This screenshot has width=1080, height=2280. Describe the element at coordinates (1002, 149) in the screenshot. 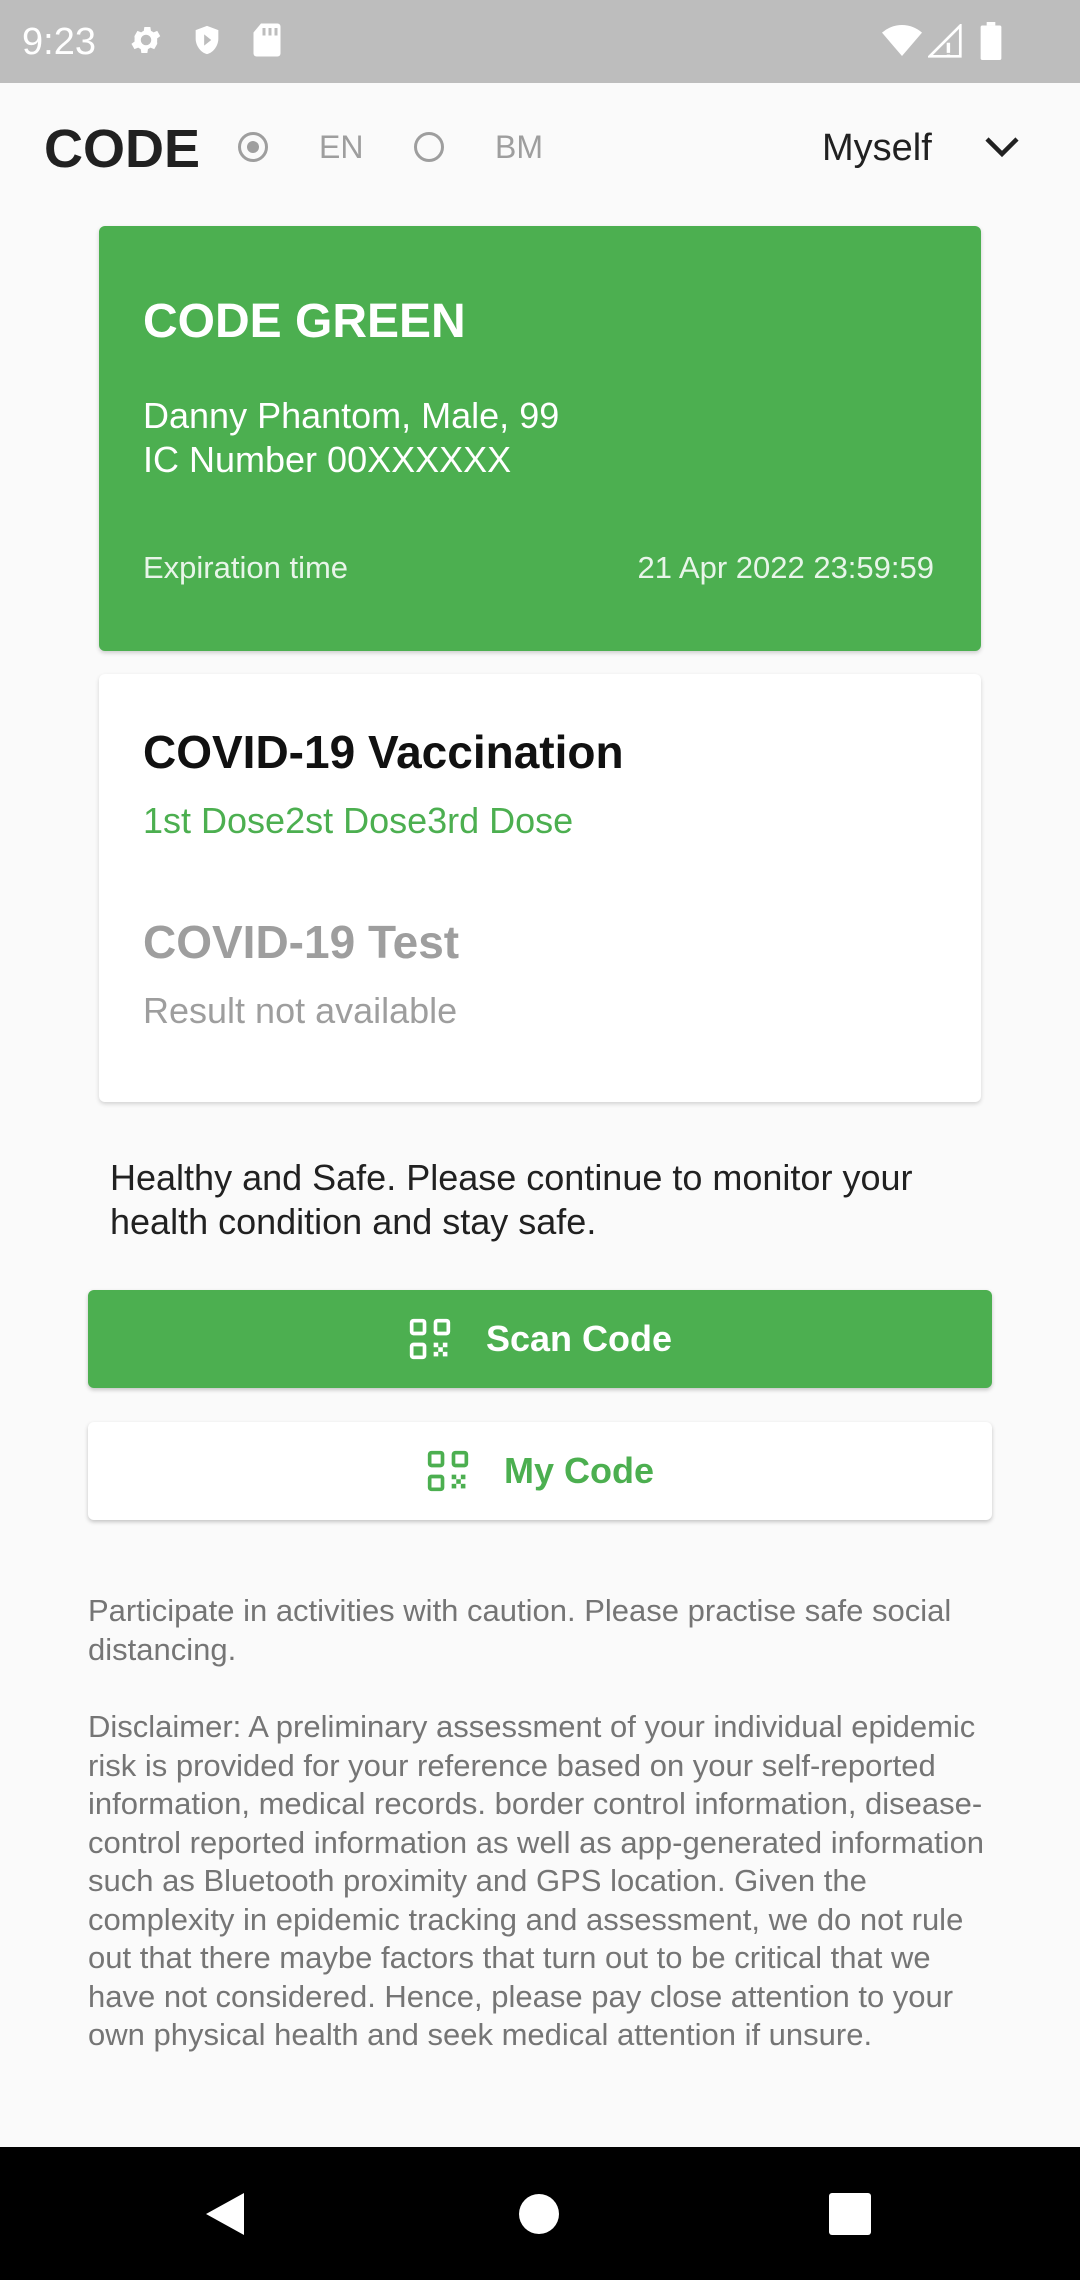

I see `chevron-down-icon` at that location.